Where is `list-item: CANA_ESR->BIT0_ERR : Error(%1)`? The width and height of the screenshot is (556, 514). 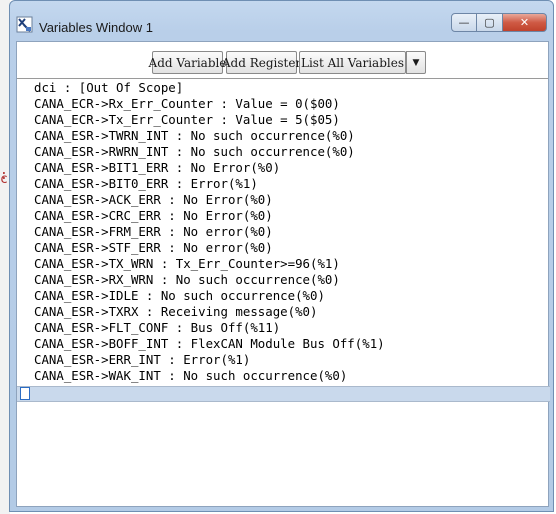 list-item: CANA_ESR->BIT0_ERR : Error(%1) is located at coordinates (146, 184).